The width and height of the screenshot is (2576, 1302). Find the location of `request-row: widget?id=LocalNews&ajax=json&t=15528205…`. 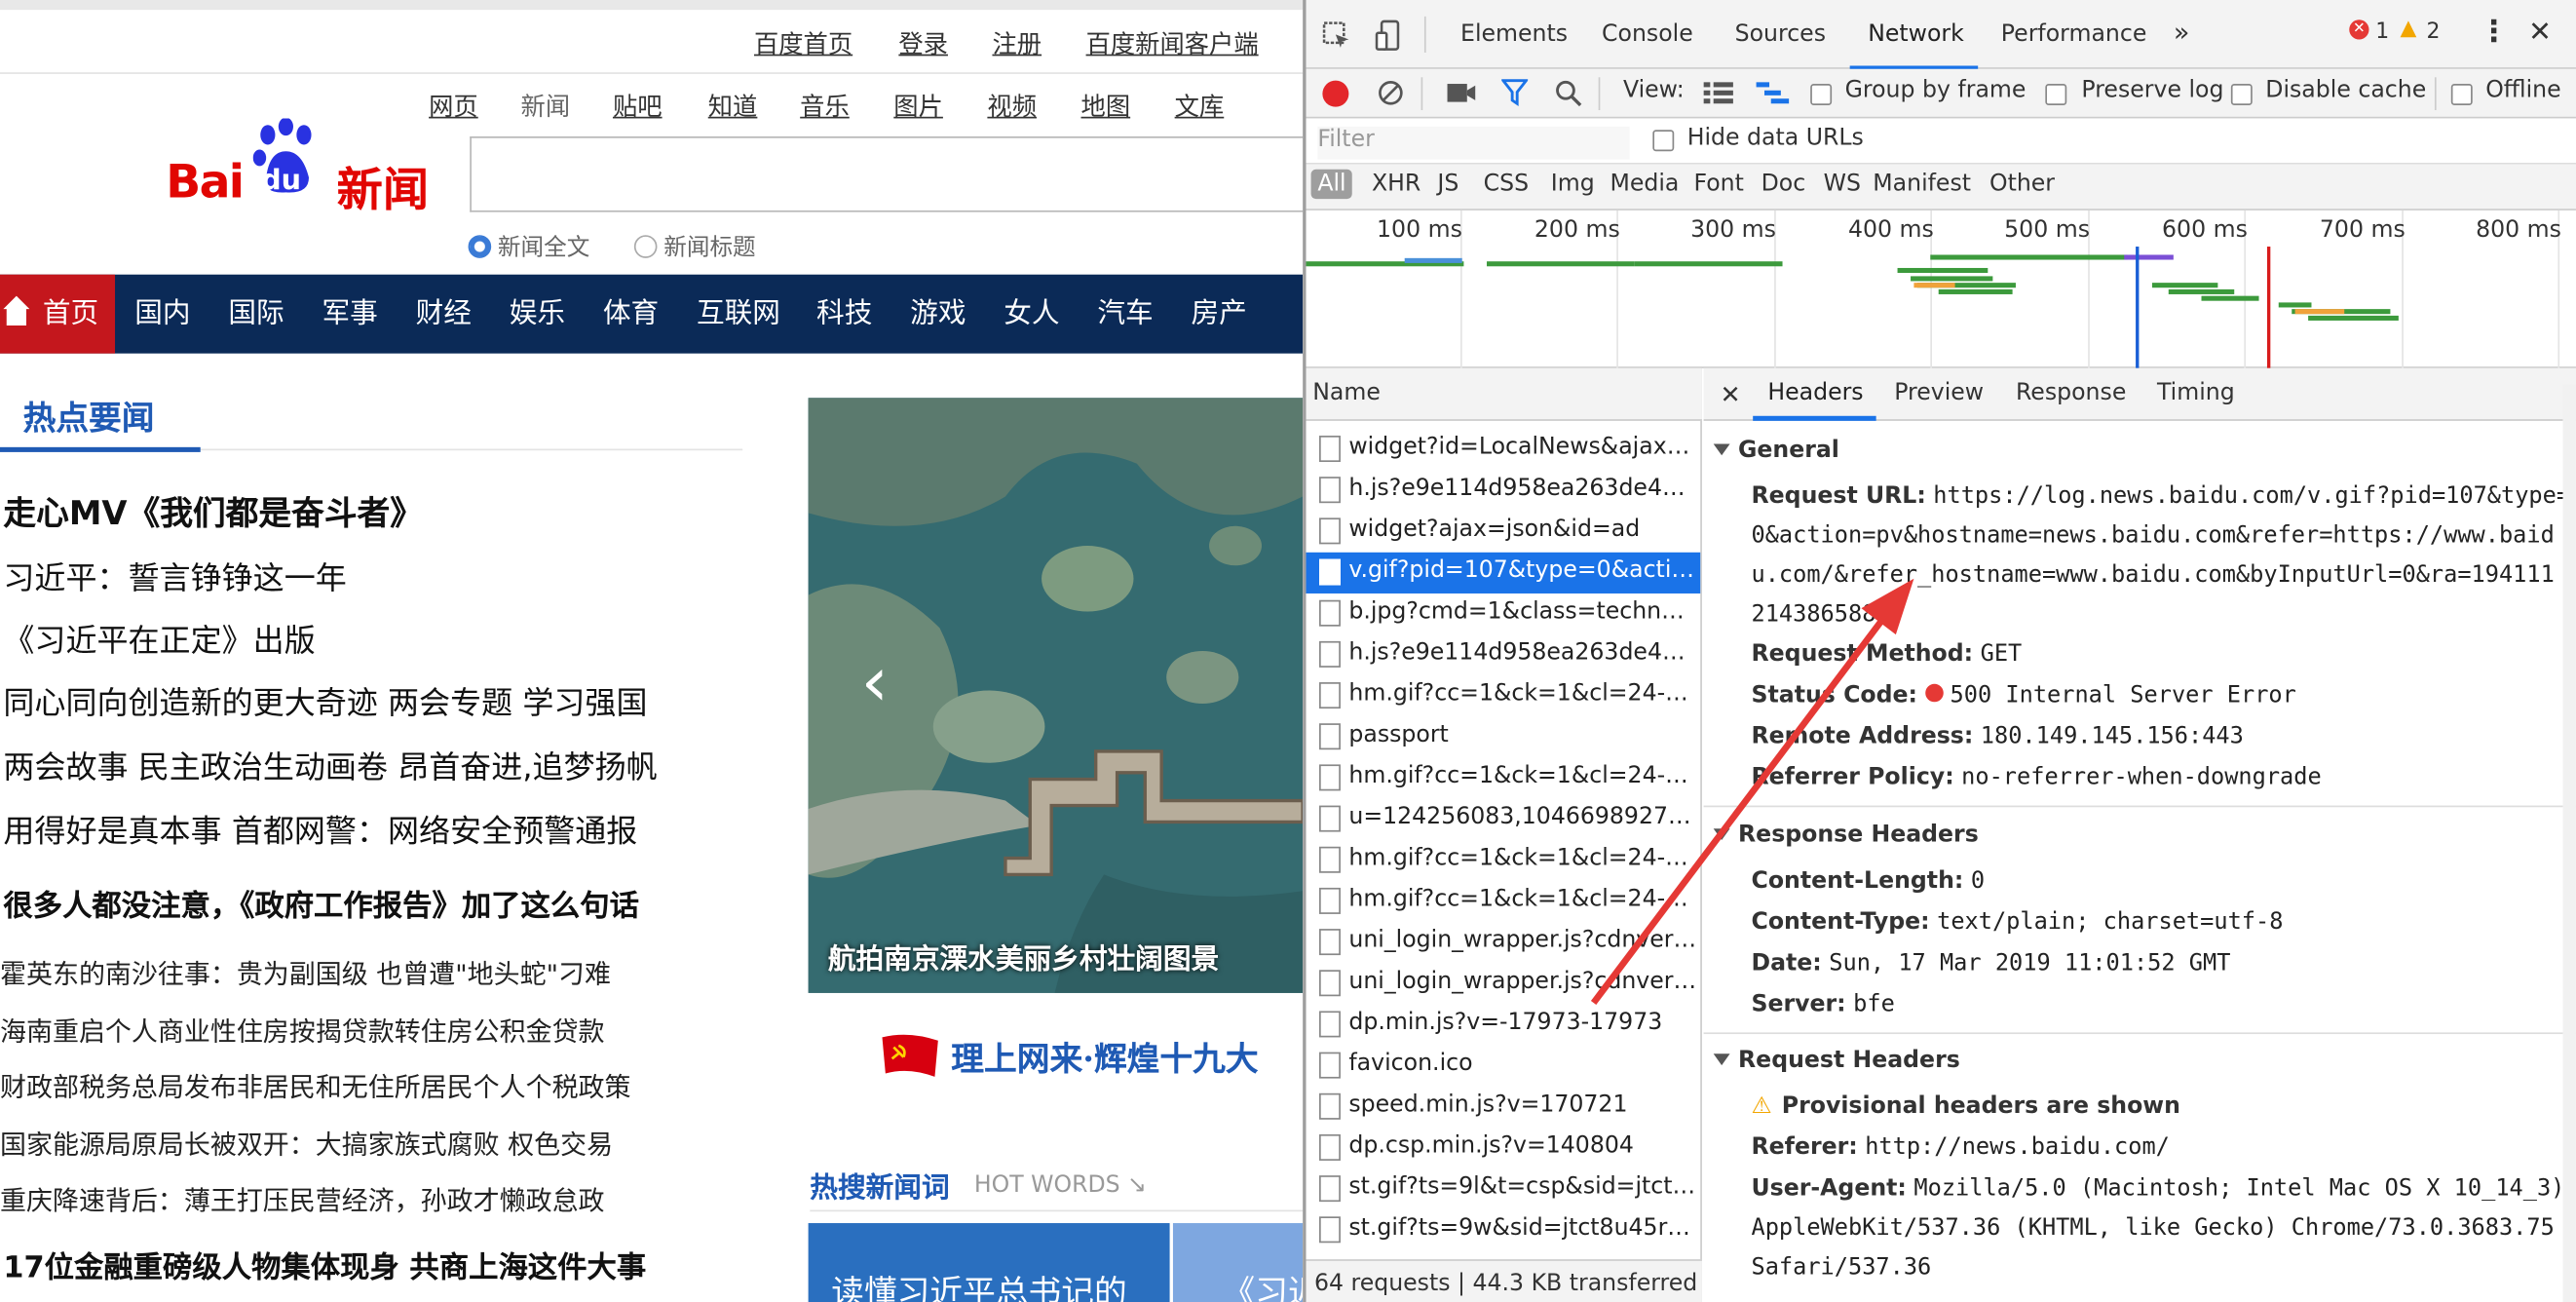

request-row: widget?id=LocalNews&ajax=json&t=15528205… is located at coordinates (1504, 450).